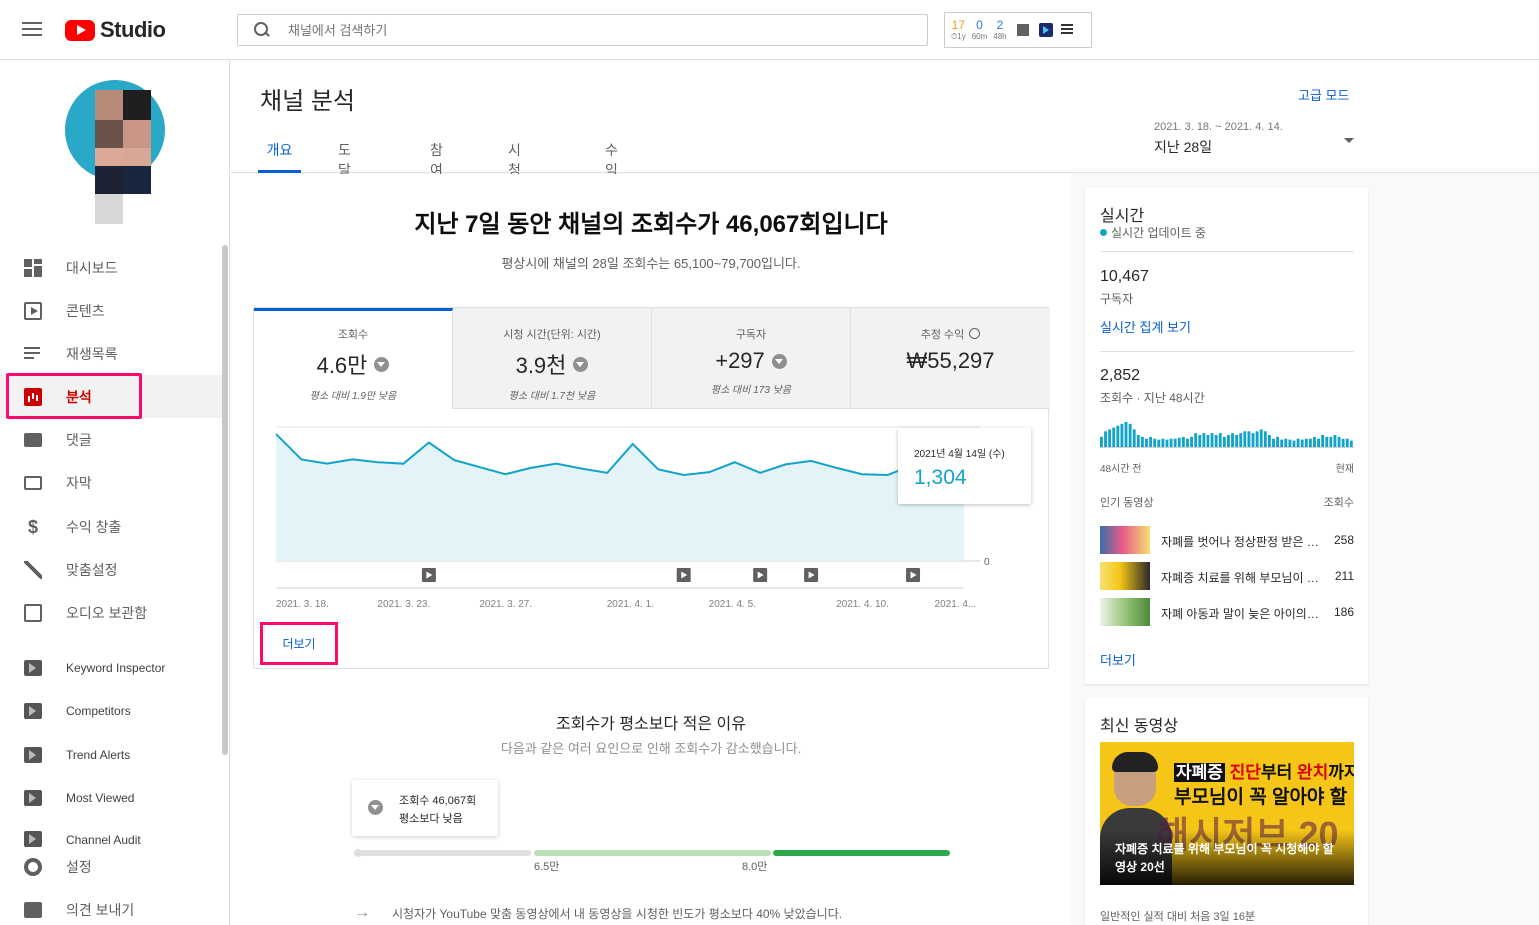  What do you see at coordinates (33, 909) in the screenshot?
I see `feedback-icon` at bounding box center [33, 909].